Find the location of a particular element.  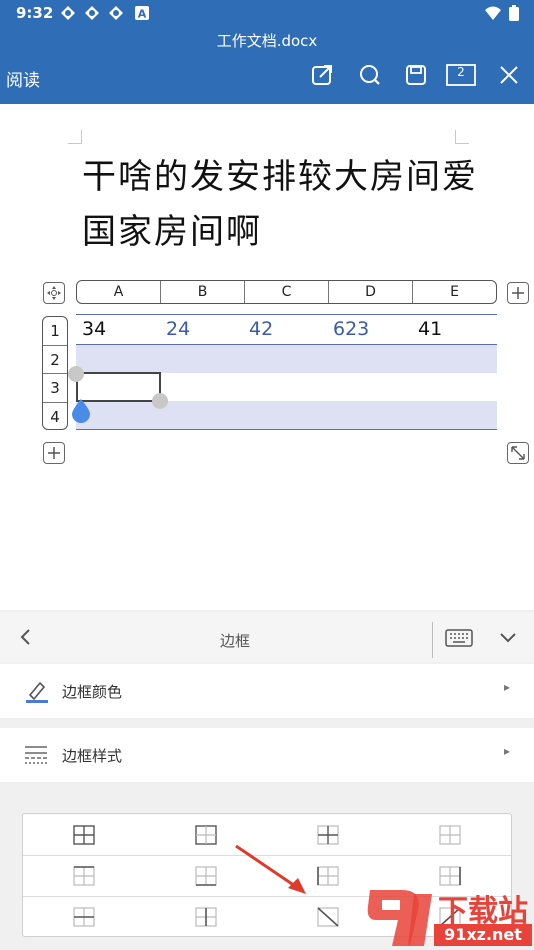

move-icon is located at coordinates (54, 293).